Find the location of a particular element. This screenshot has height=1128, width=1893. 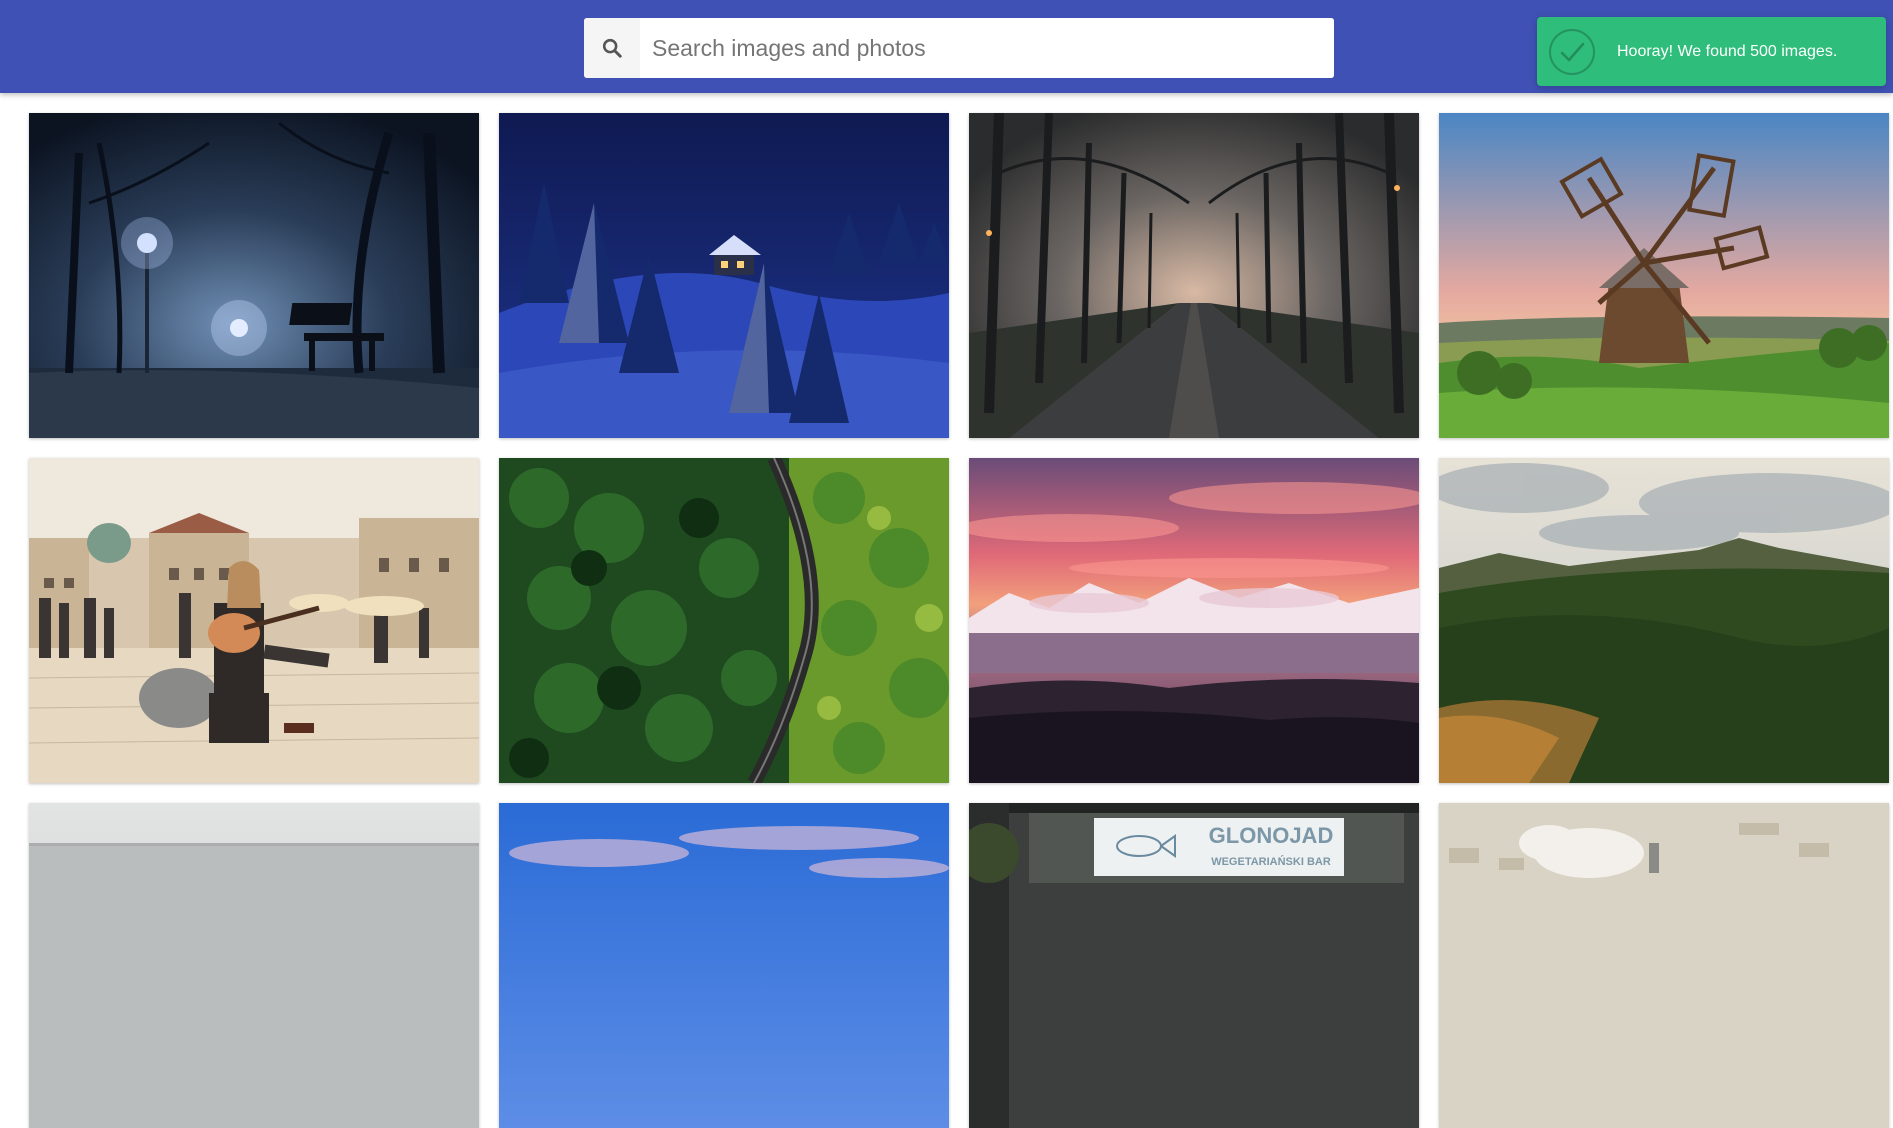

check-circle-icon is located at coordinates (1572, 52).